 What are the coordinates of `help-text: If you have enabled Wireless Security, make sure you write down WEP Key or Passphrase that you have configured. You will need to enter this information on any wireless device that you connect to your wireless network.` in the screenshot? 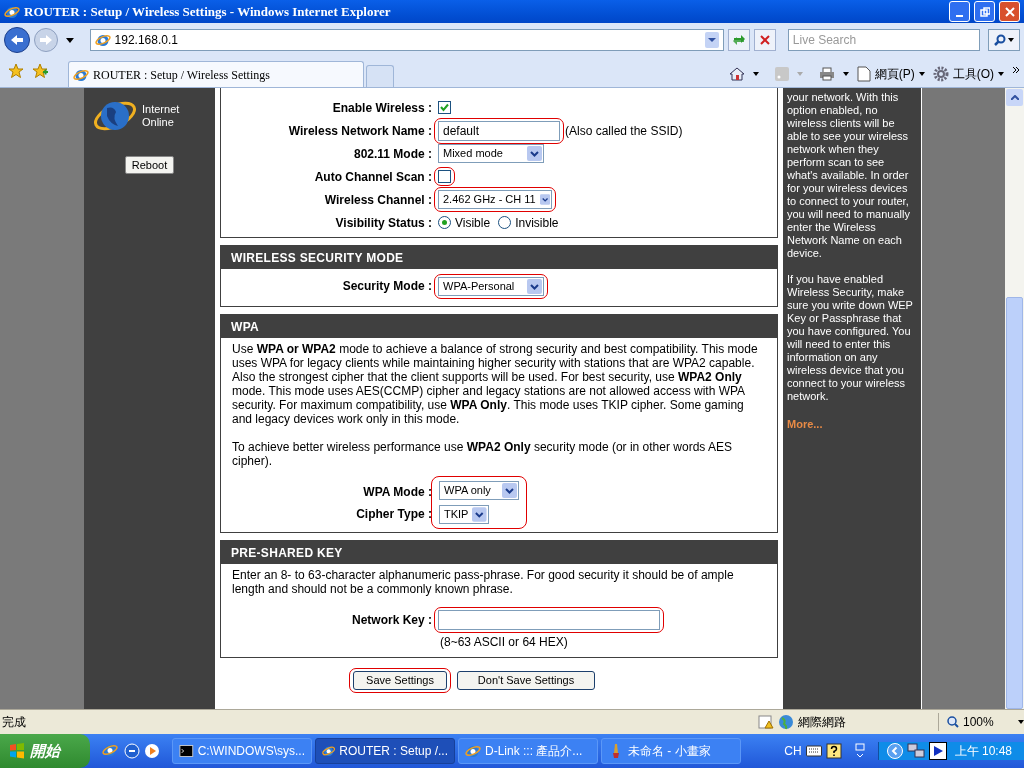 It's located at (850, 338).